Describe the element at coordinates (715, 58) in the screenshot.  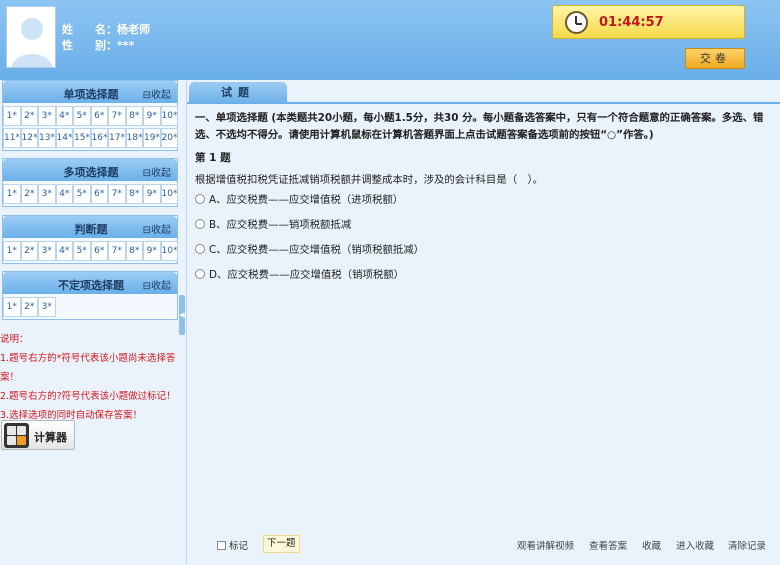
I see `submit-exam-button: 交卷` at that location.